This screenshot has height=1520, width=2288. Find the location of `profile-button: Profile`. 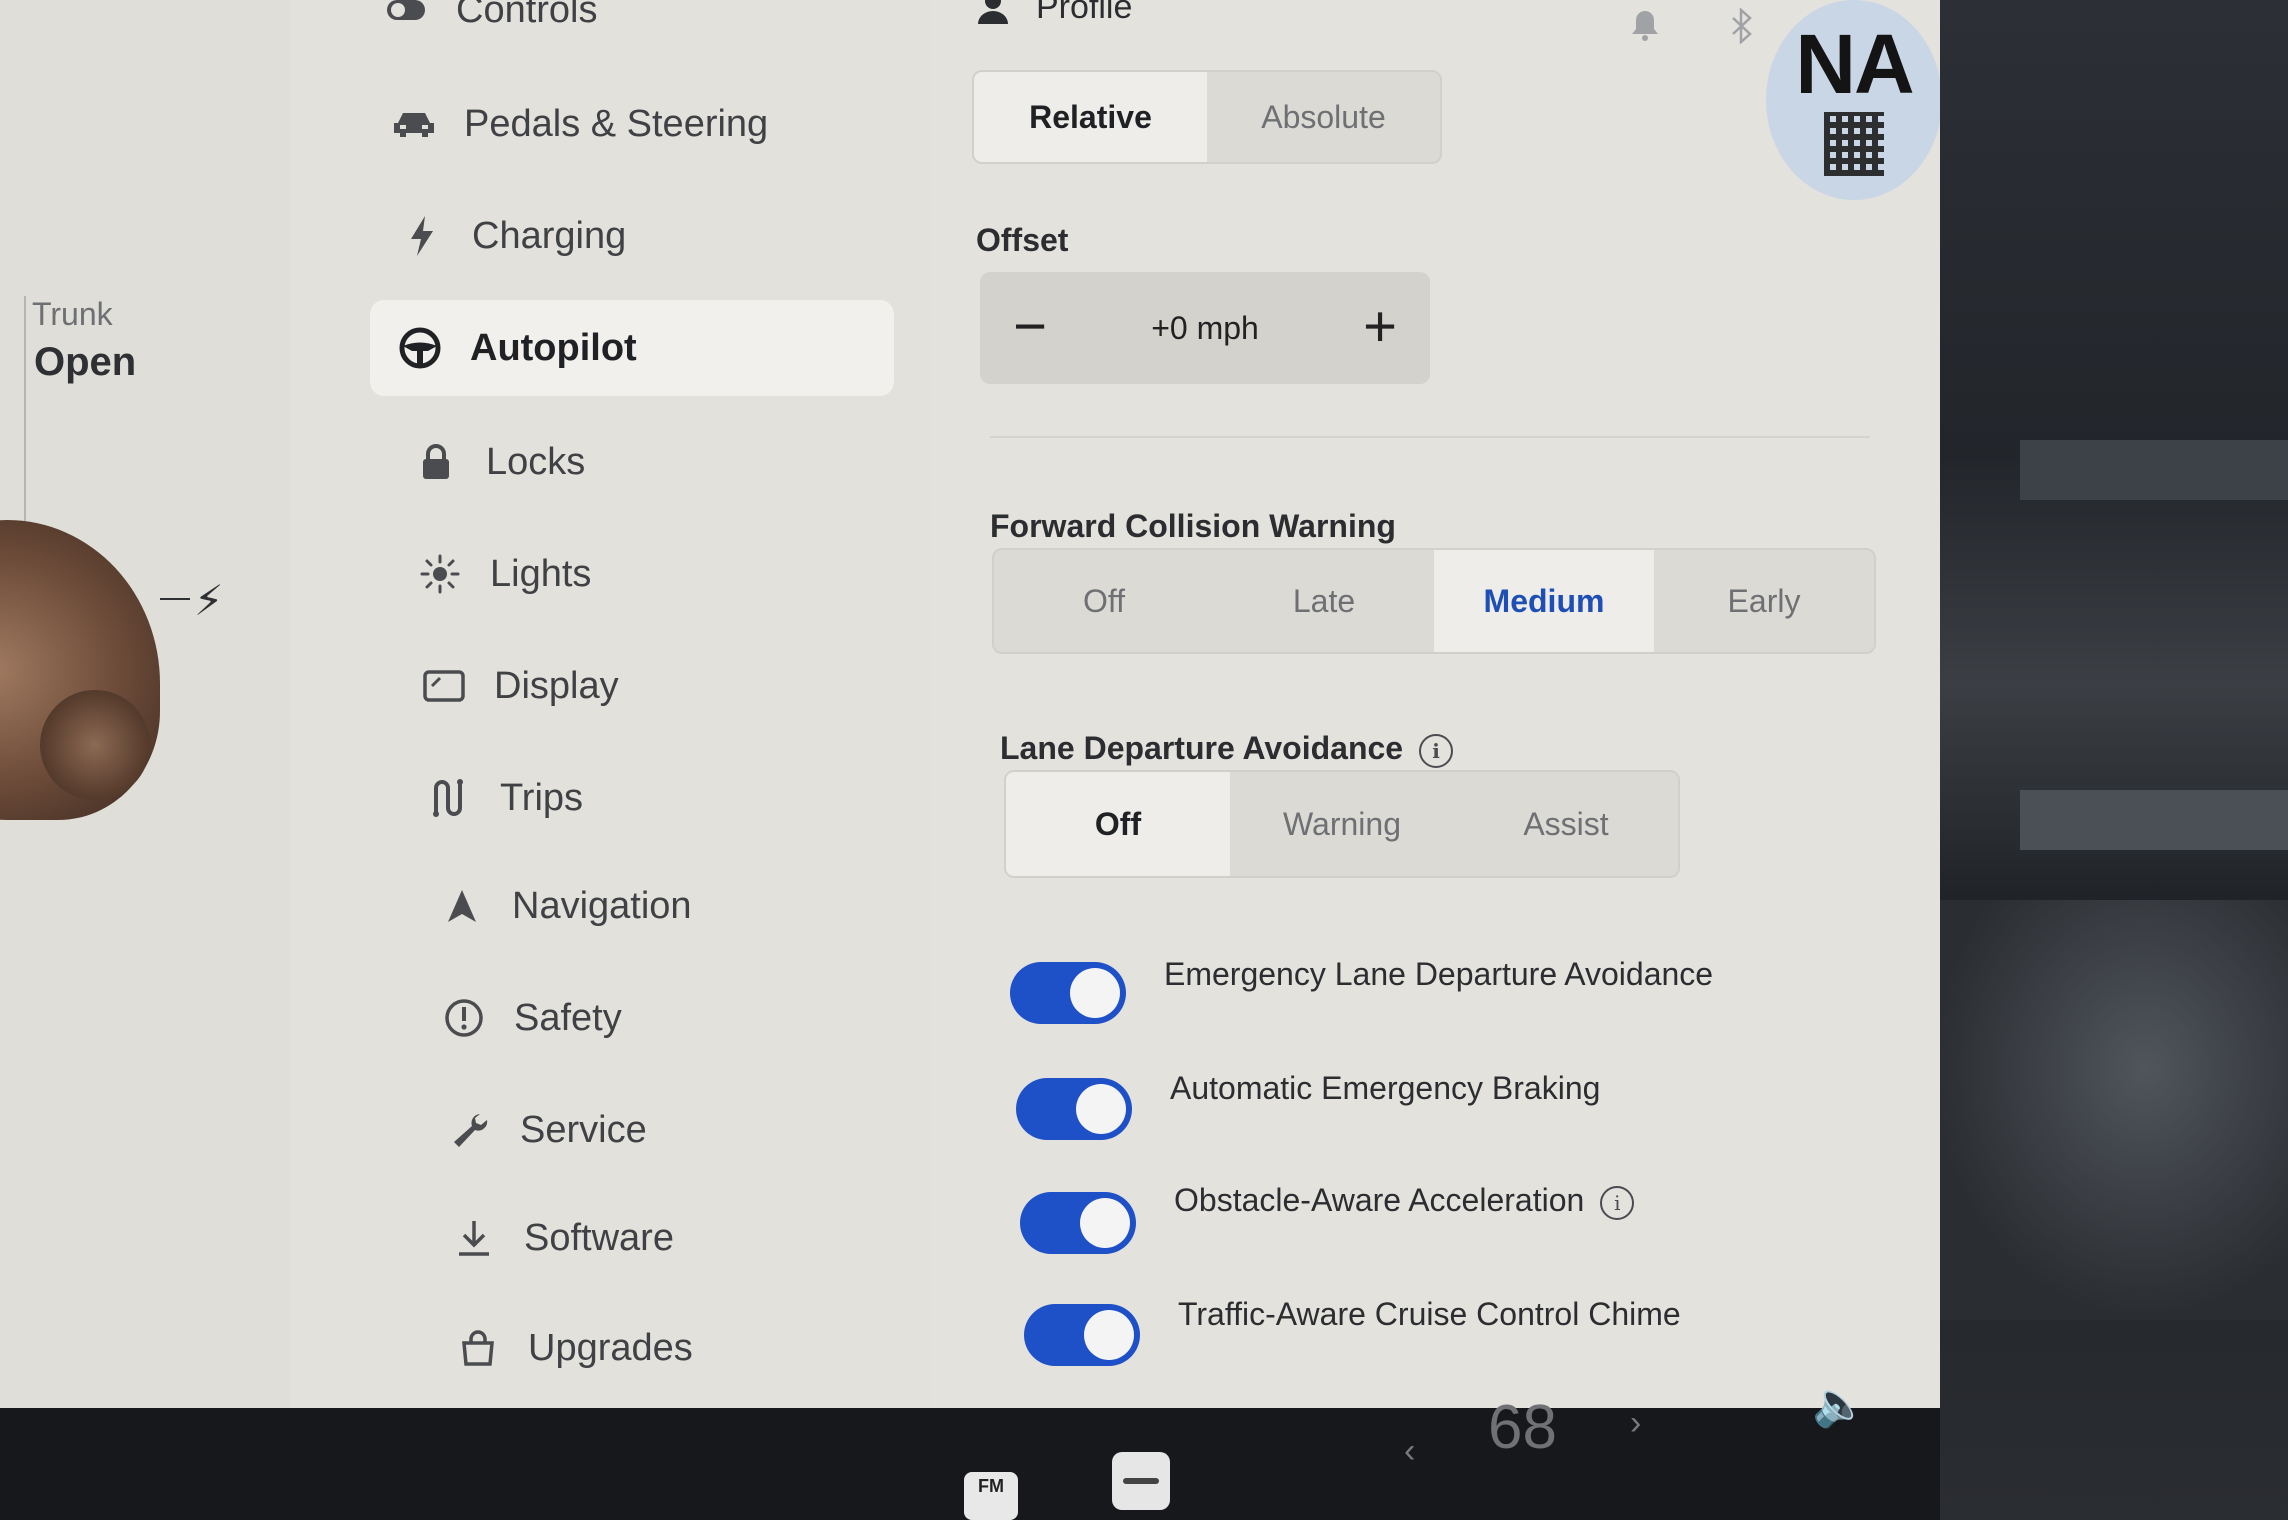

profile-button: Profile is located at coordinates (1054, 13).